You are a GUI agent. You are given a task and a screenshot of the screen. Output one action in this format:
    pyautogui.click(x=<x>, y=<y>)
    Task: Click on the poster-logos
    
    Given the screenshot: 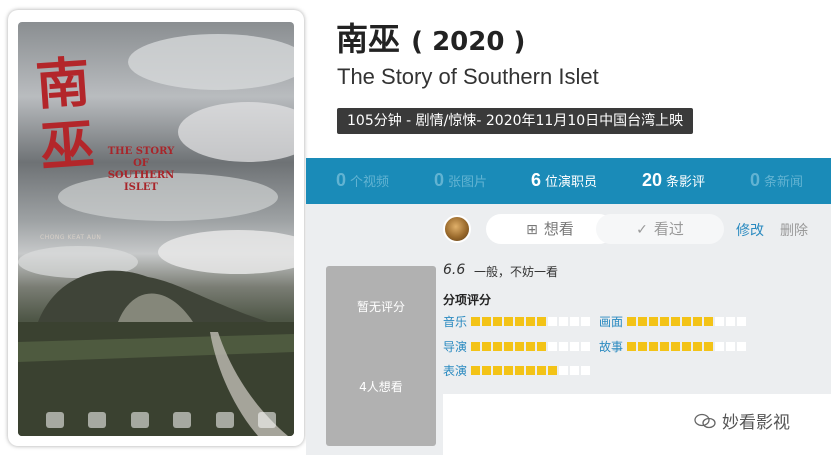 What is the action you would take?
    pyautogui.click(x=161, y=420)
    